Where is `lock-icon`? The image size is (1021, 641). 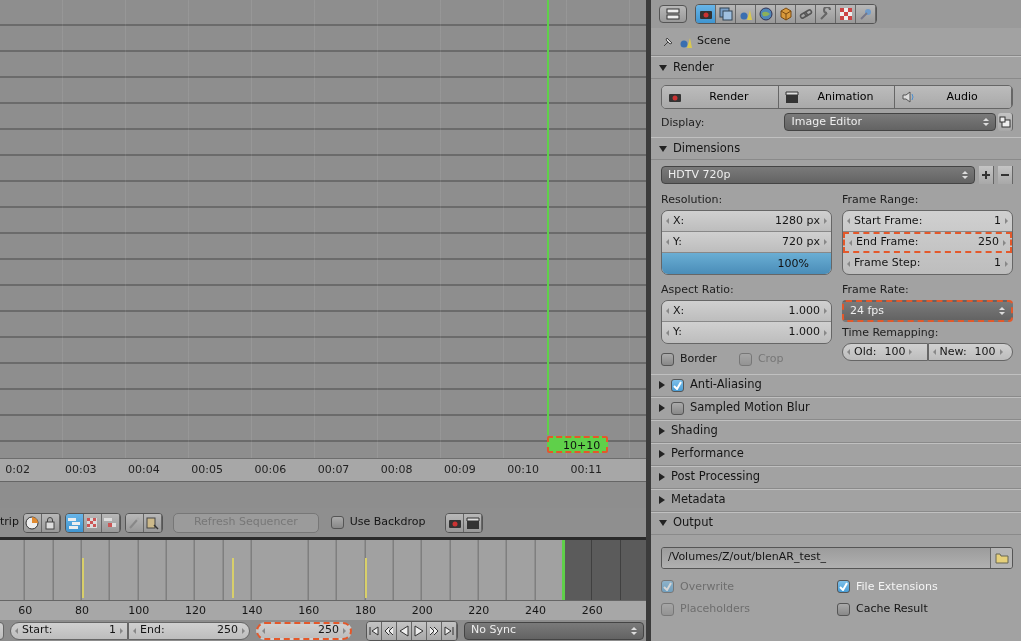 lock-icon is located at coordinates (50, 522).